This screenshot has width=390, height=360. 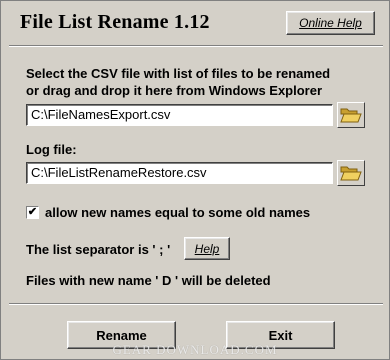 I want to click on log-file-label: Log file:, so click(x=51, y=149).